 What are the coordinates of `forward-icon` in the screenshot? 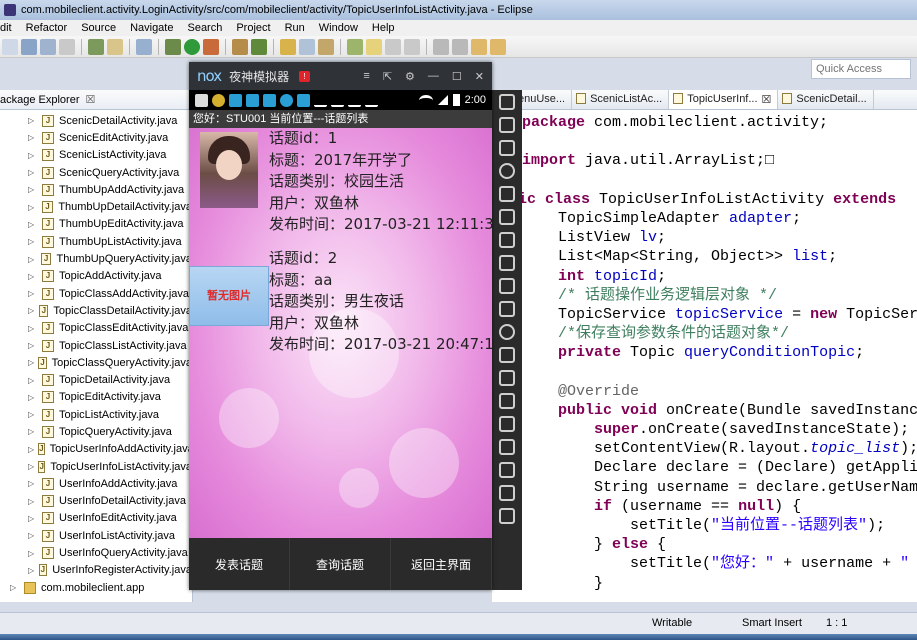 It's located at (498, 46).